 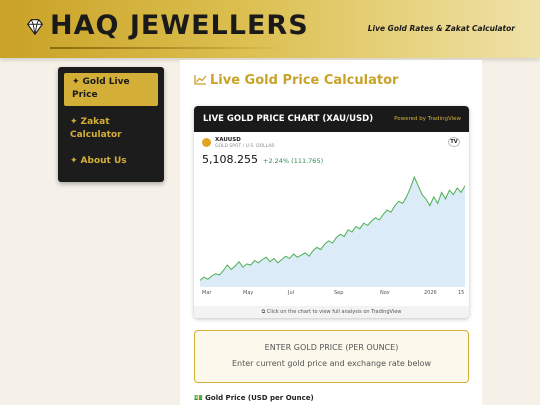 What do you see at coordinates (168, 48) in the screenshot?
I see `brand-underline` at bounding box center [168, 48].